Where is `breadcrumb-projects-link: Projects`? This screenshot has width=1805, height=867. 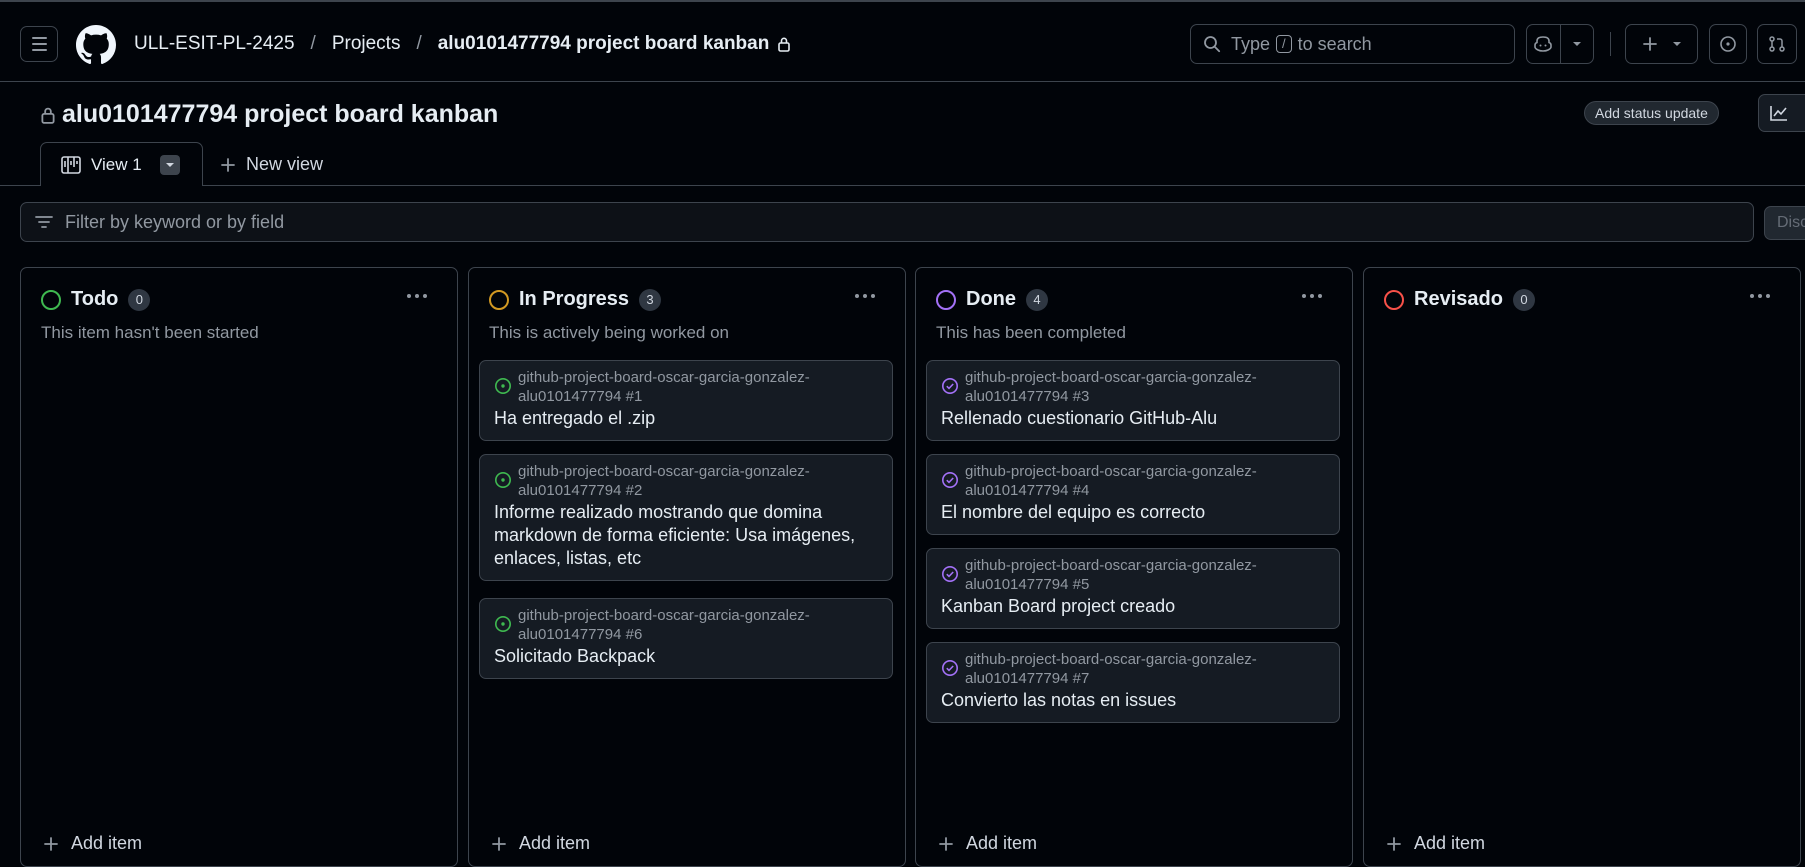 breadcrumb-projects-link: Projects is located at coordinates (366, 44).